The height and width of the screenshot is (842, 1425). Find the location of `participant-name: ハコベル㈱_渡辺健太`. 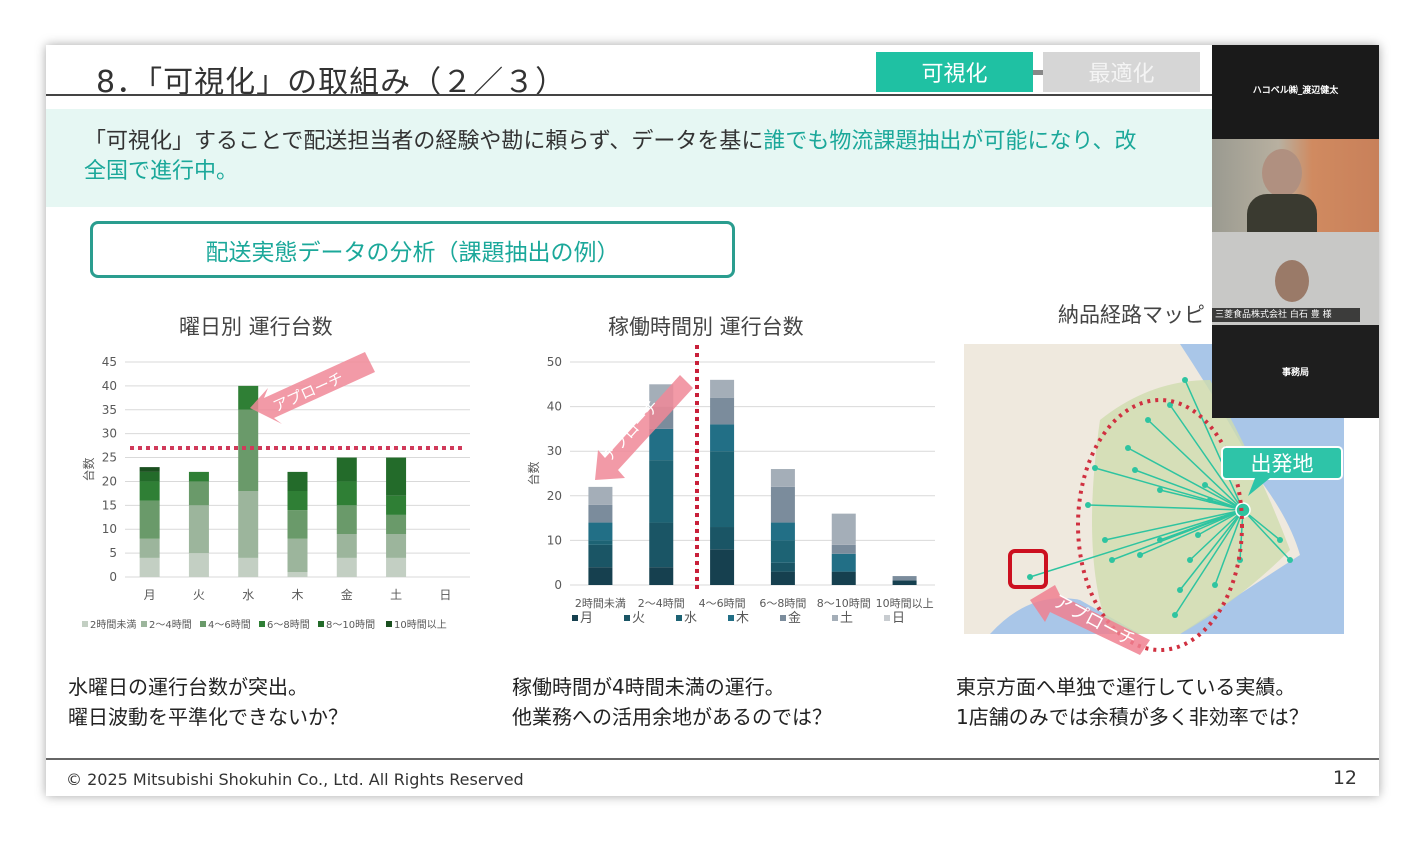

participant-name: ハコベル㈱_渡辺健太 is located at coordinates (1295, 91).